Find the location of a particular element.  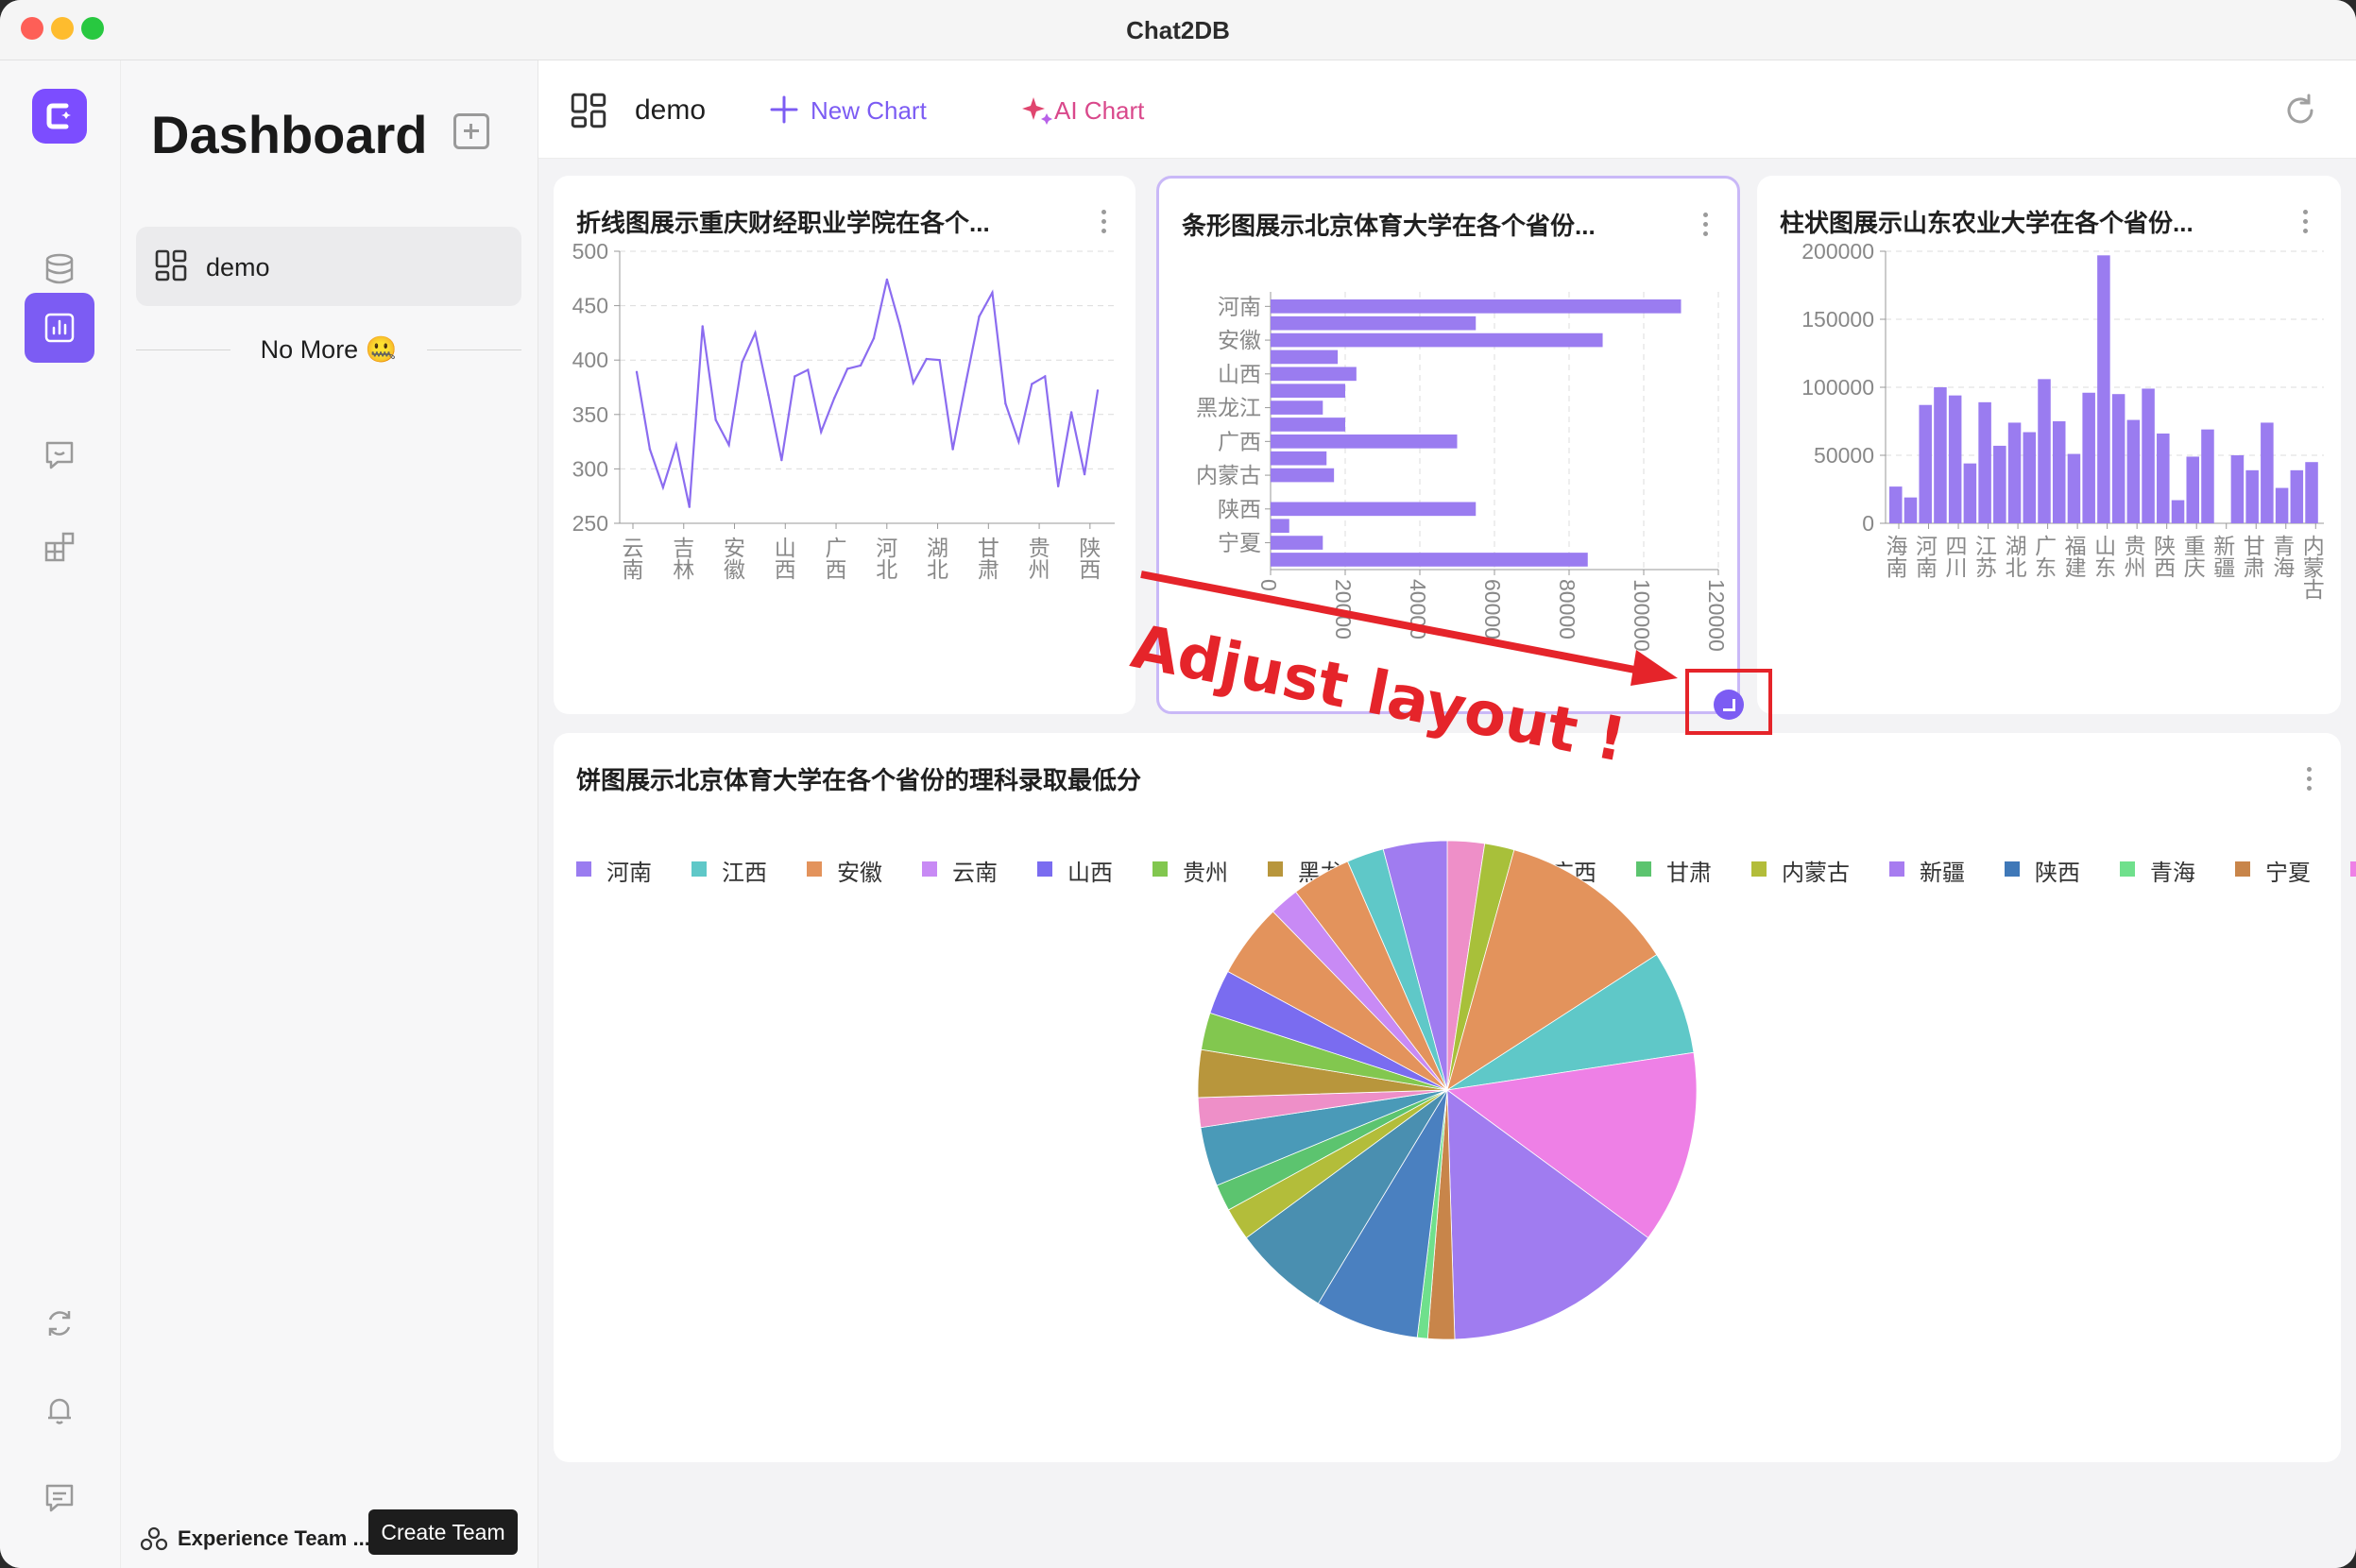

y-tick-label: 100000 is located at coordinates (1837, 387).